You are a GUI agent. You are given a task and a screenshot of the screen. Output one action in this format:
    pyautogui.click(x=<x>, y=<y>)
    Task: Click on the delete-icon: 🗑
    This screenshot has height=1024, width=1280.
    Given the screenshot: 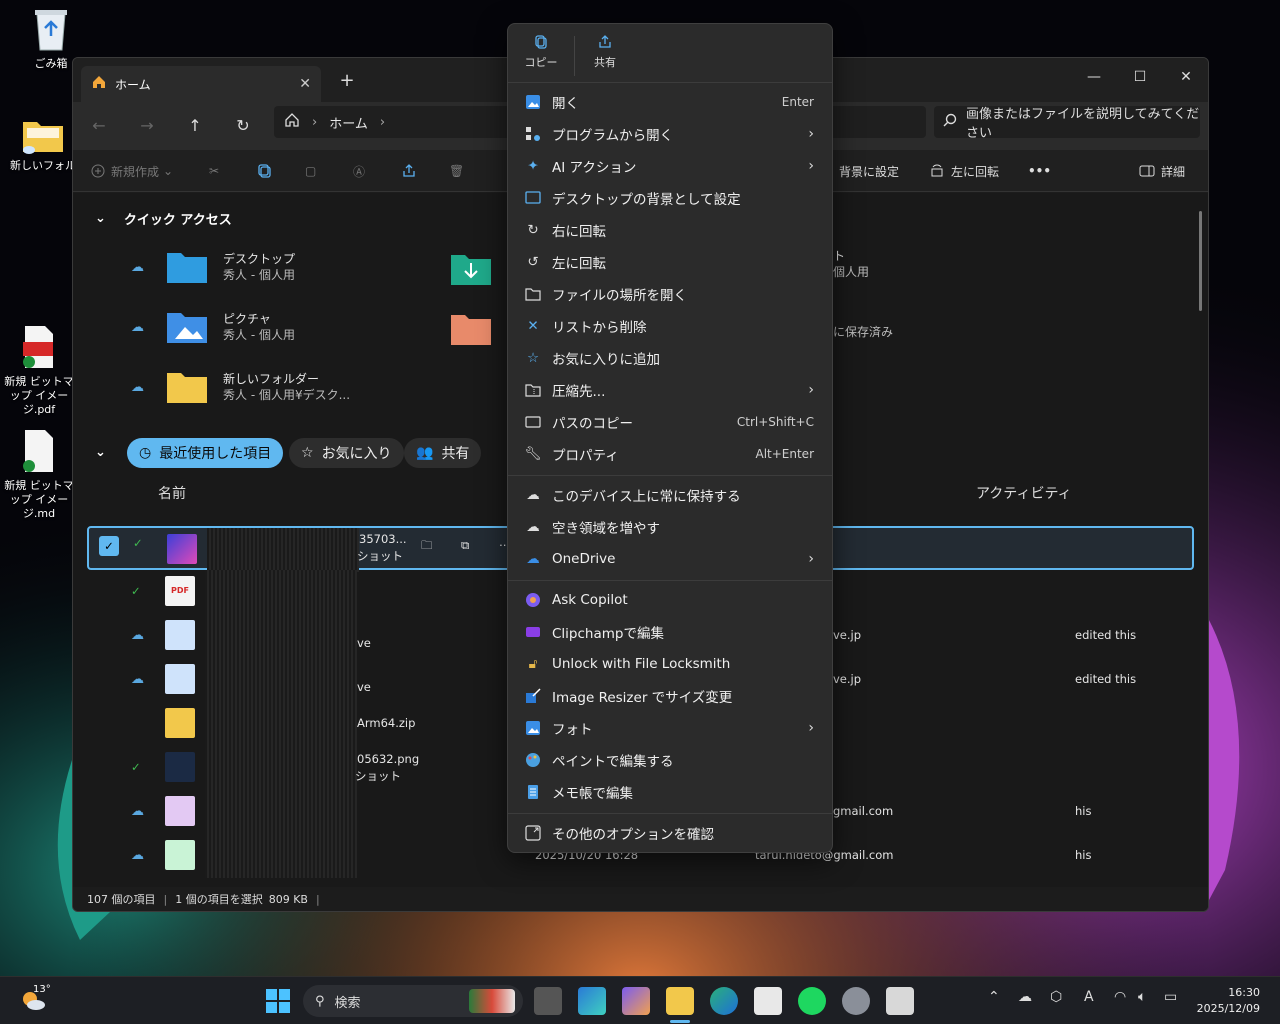 What is the action you would take?
    pyautogui.click(x=456, y=171)
    